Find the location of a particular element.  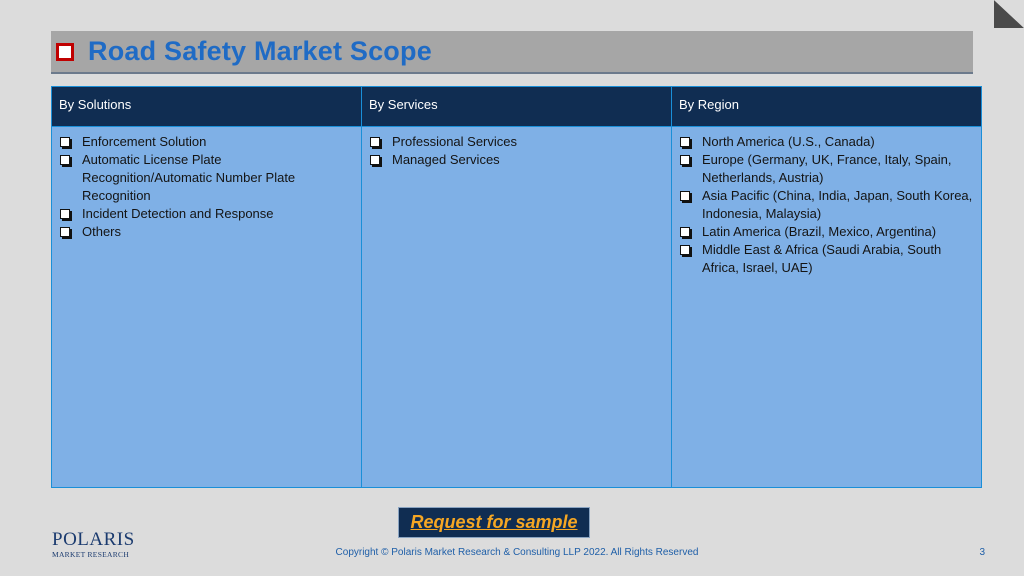

list-item-text: Professional Services is located at coordinates (454, 141).